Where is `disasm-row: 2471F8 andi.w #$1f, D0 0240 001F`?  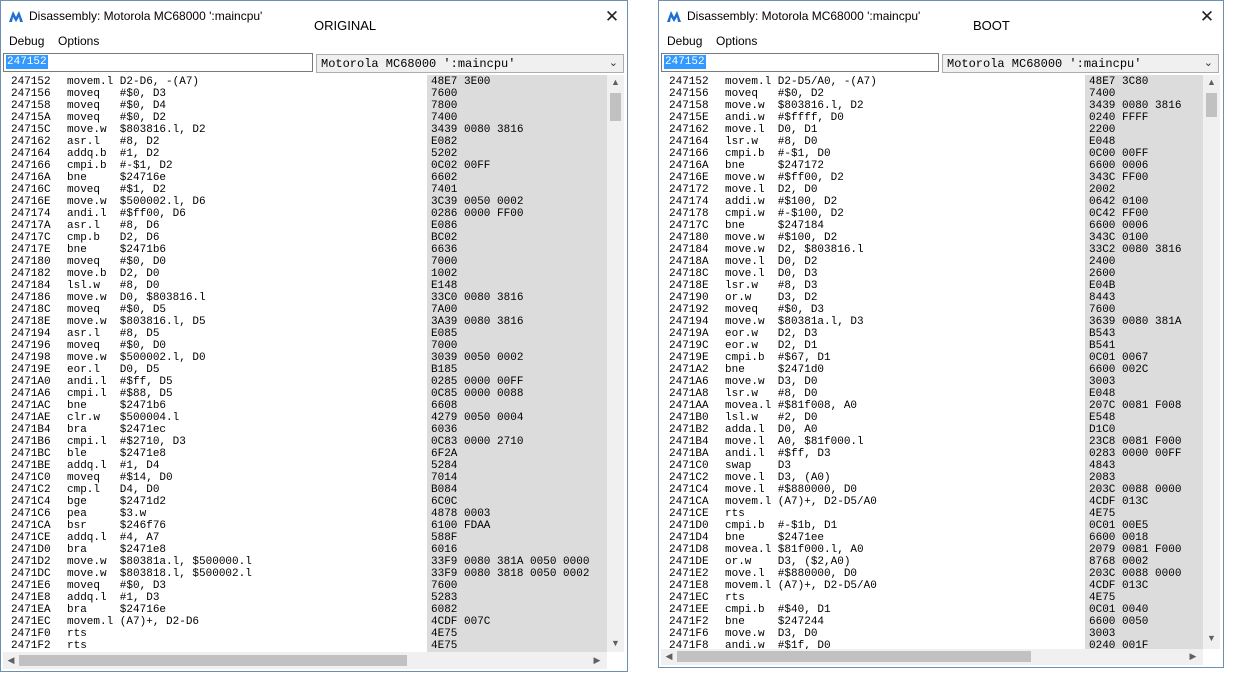
disasm-row: 2471F8 andi.w #$1f, D0 0240 001F is located at coordinates (932, 644).